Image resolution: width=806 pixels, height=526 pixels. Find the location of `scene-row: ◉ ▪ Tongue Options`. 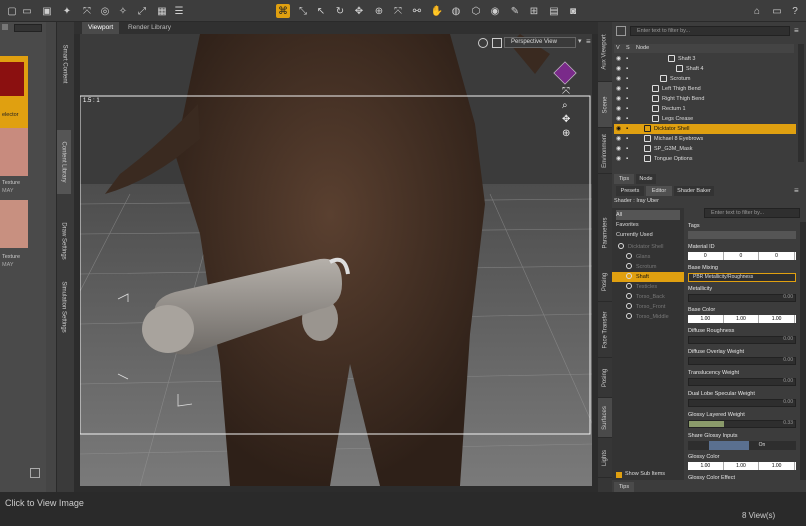

scene-row: ◉ ▪ Tongue Options is located at coordinates (705, 159).